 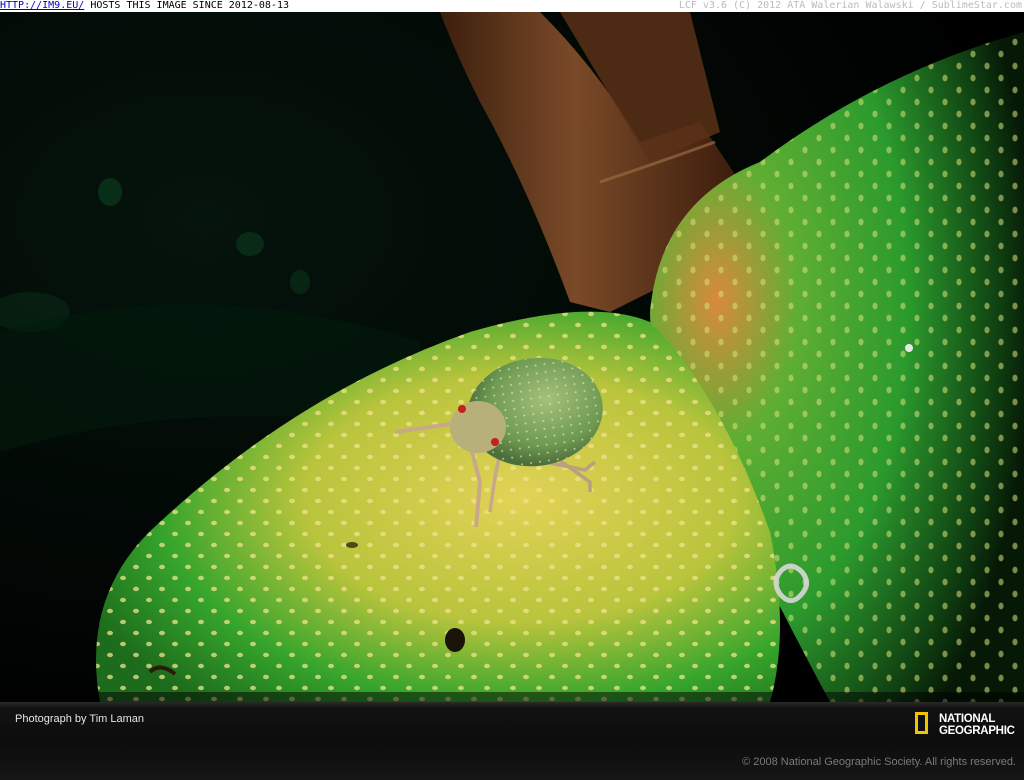 I want to click on yellow-frame-icon, so click(x=921, y=723).